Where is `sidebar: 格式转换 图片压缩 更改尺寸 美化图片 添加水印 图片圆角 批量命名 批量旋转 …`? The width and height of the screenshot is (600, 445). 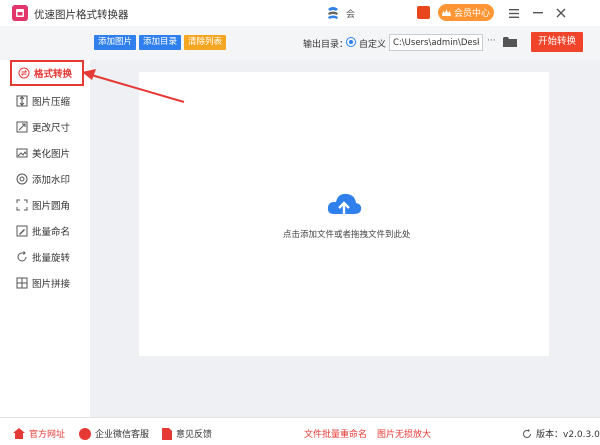
sidebar: 格式转换 图片压缩 更改尺寸 美化图片 添加水印 图片圆角 批量命名 批量旋转 … is located at coordinates (45, 238).